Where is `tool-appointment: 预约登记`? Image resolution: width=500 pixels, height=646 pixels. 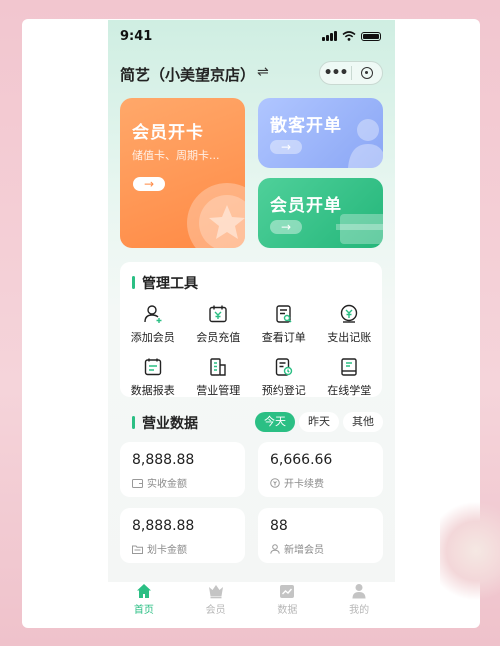
tool-appointment: 预约登记 is located at coordinates (284, 377).